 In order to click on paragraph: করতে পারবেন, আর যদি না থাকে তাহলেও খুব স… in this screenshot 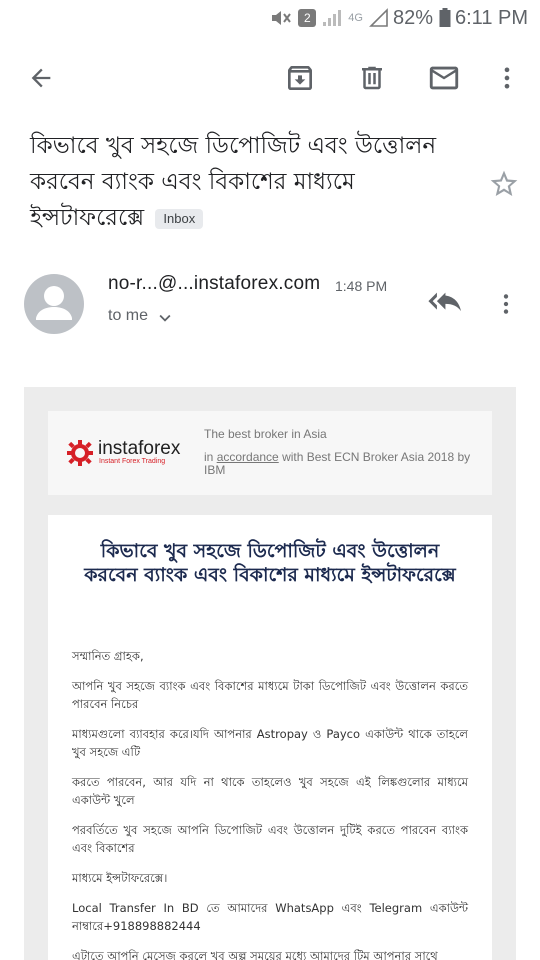, I will do `click(270, 791)`.